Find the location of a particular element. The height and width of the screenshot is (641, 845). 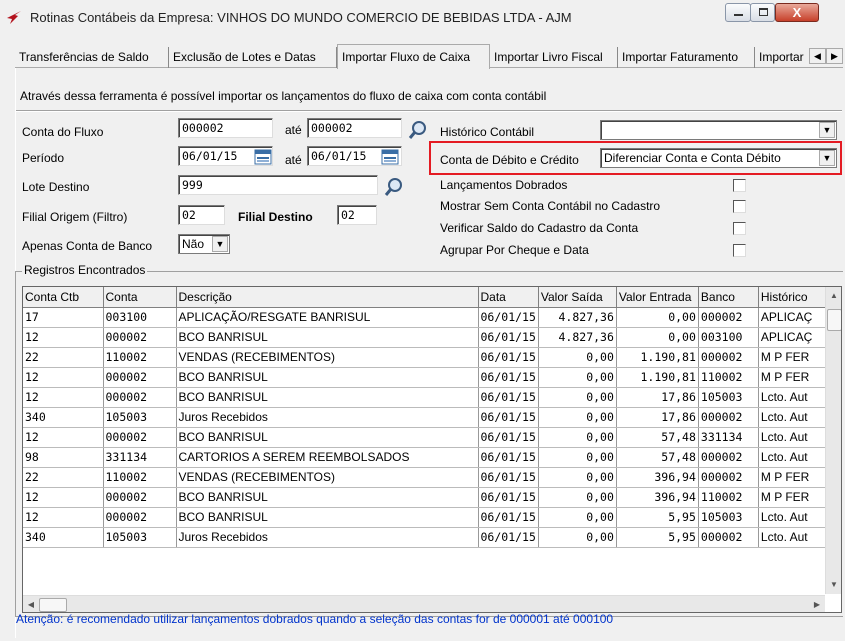

table-cell: M P FER is located at coordinates (792, 377).